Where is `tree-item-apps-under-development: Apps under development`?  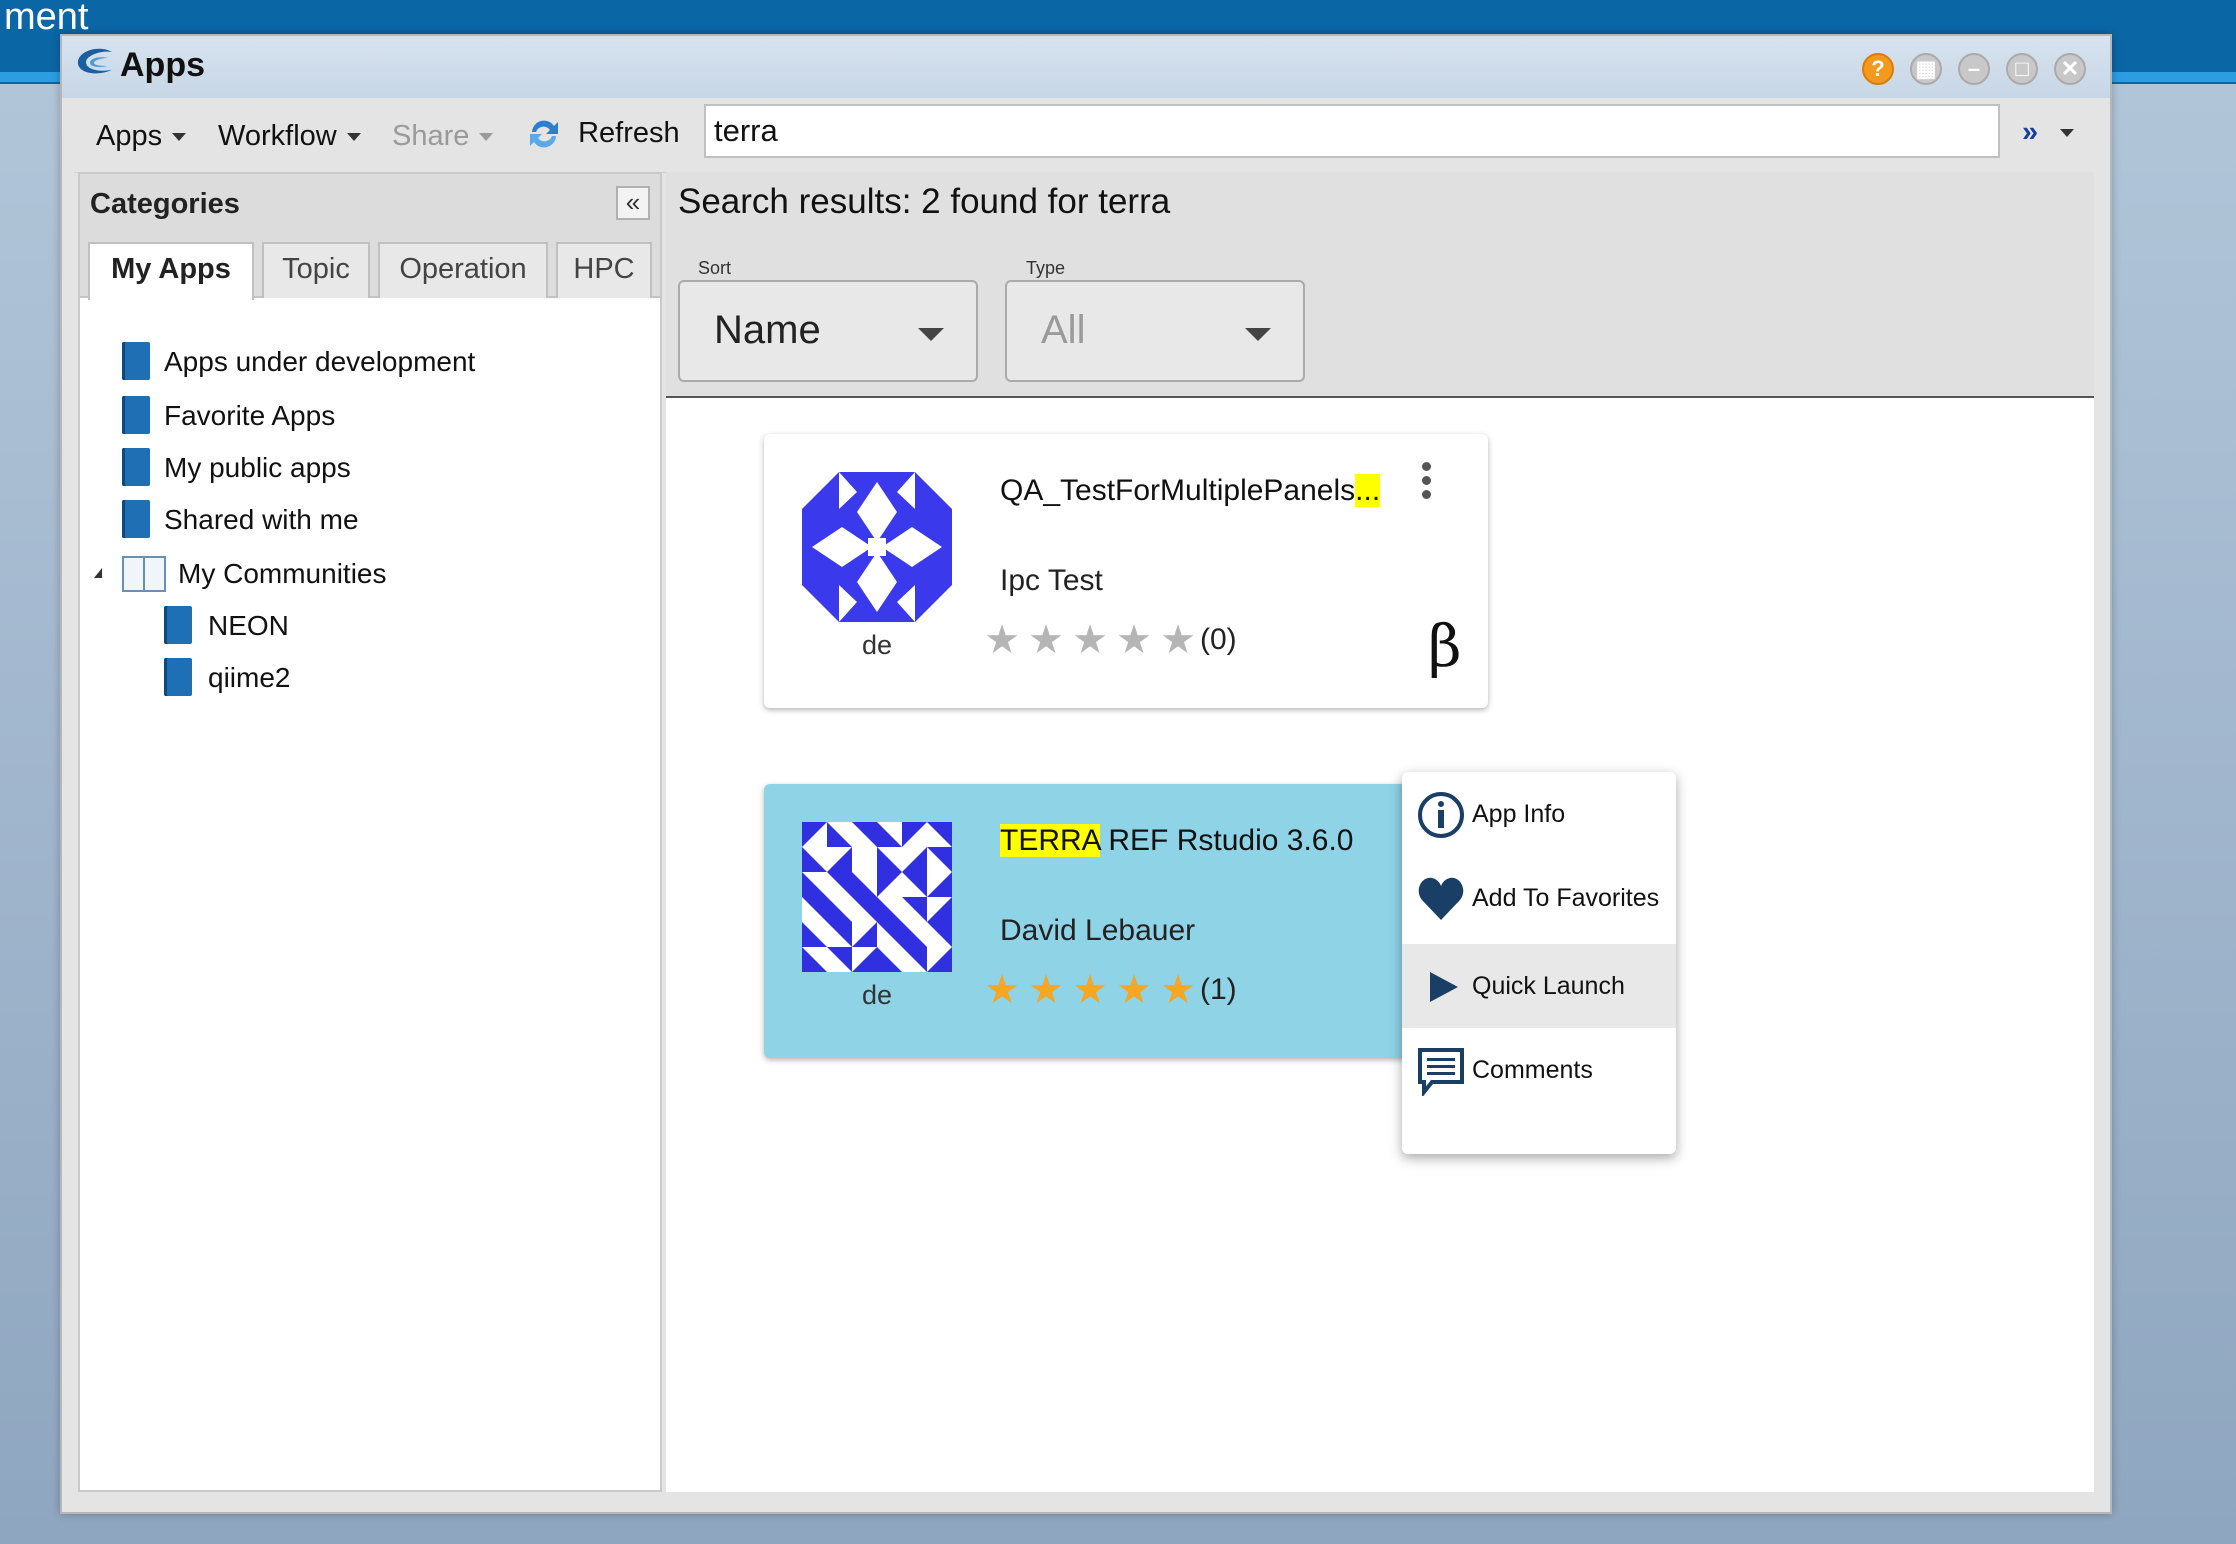 tree-item-apps-under-development: Apps under development is located at coordinates (372, 362).